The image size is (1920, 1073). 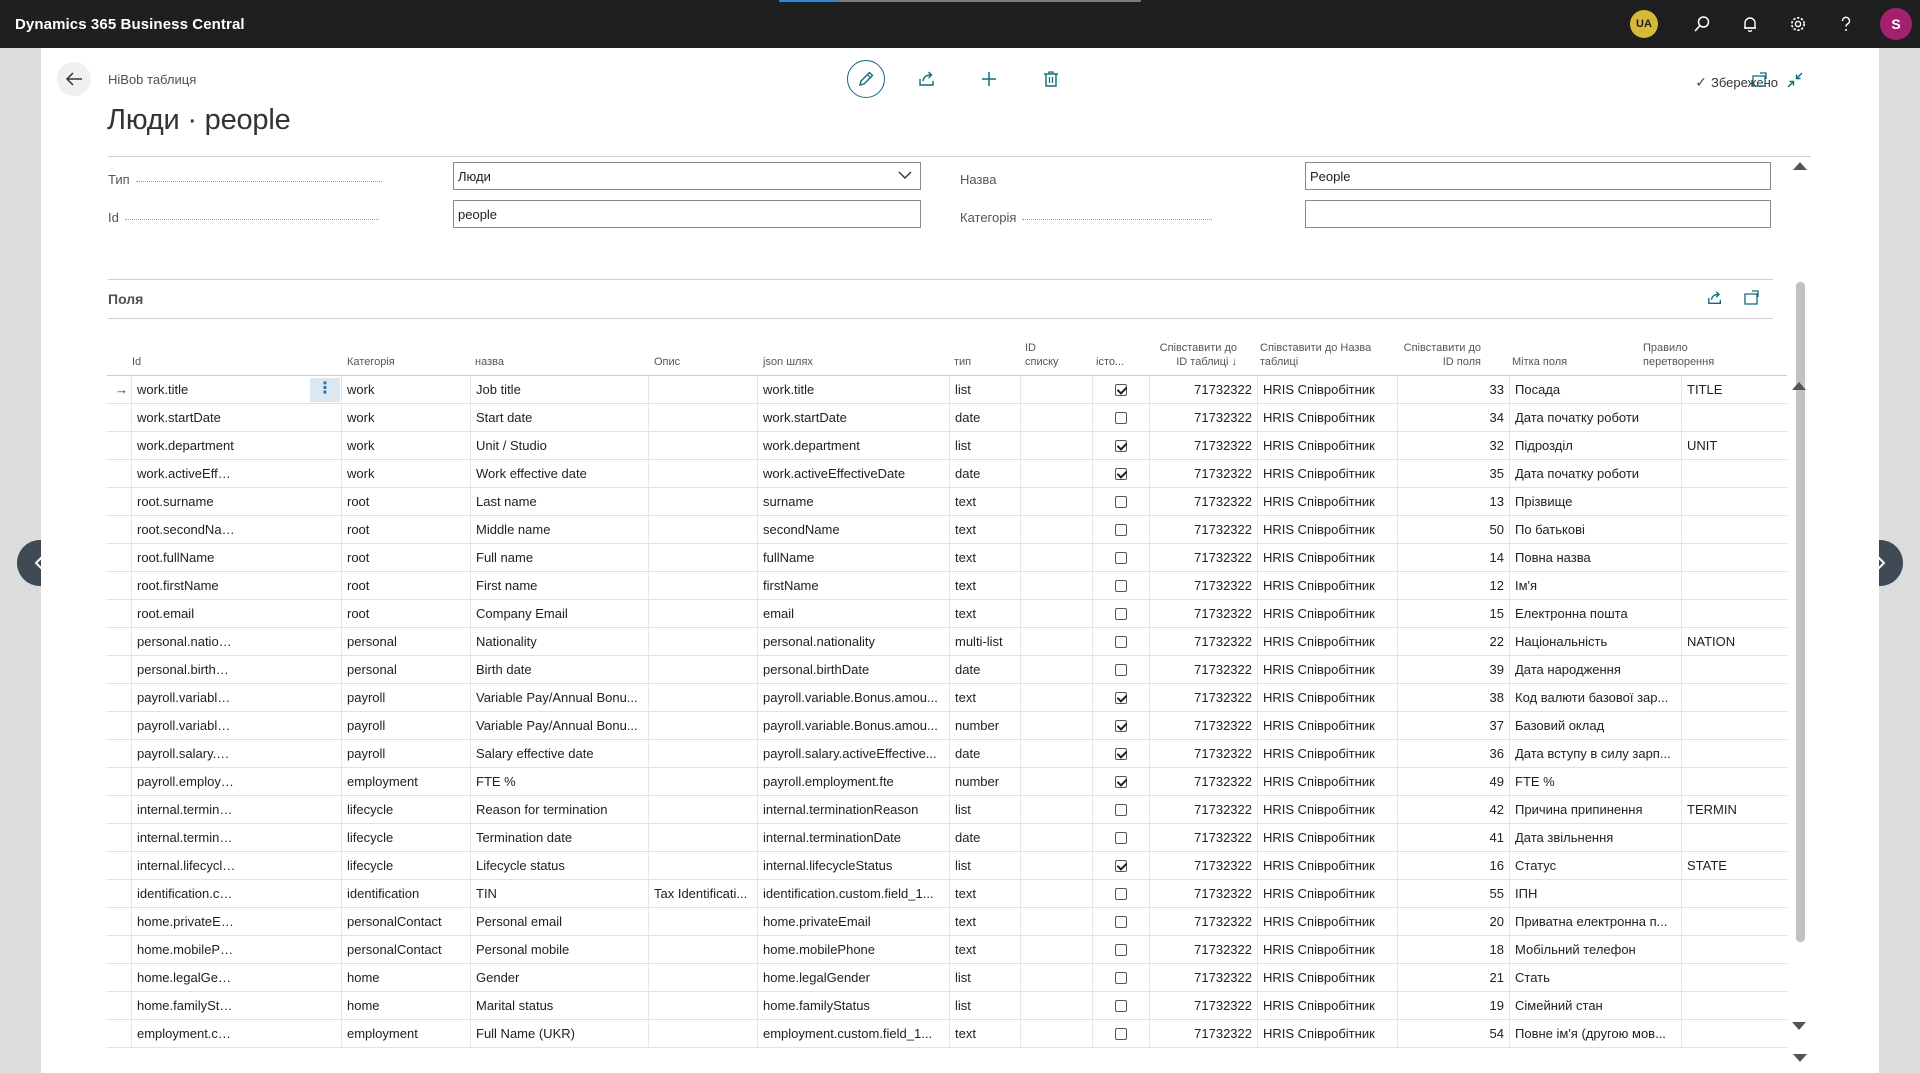 I want to click on cell-map-field-id: 21, so click(x=1453, y=978).